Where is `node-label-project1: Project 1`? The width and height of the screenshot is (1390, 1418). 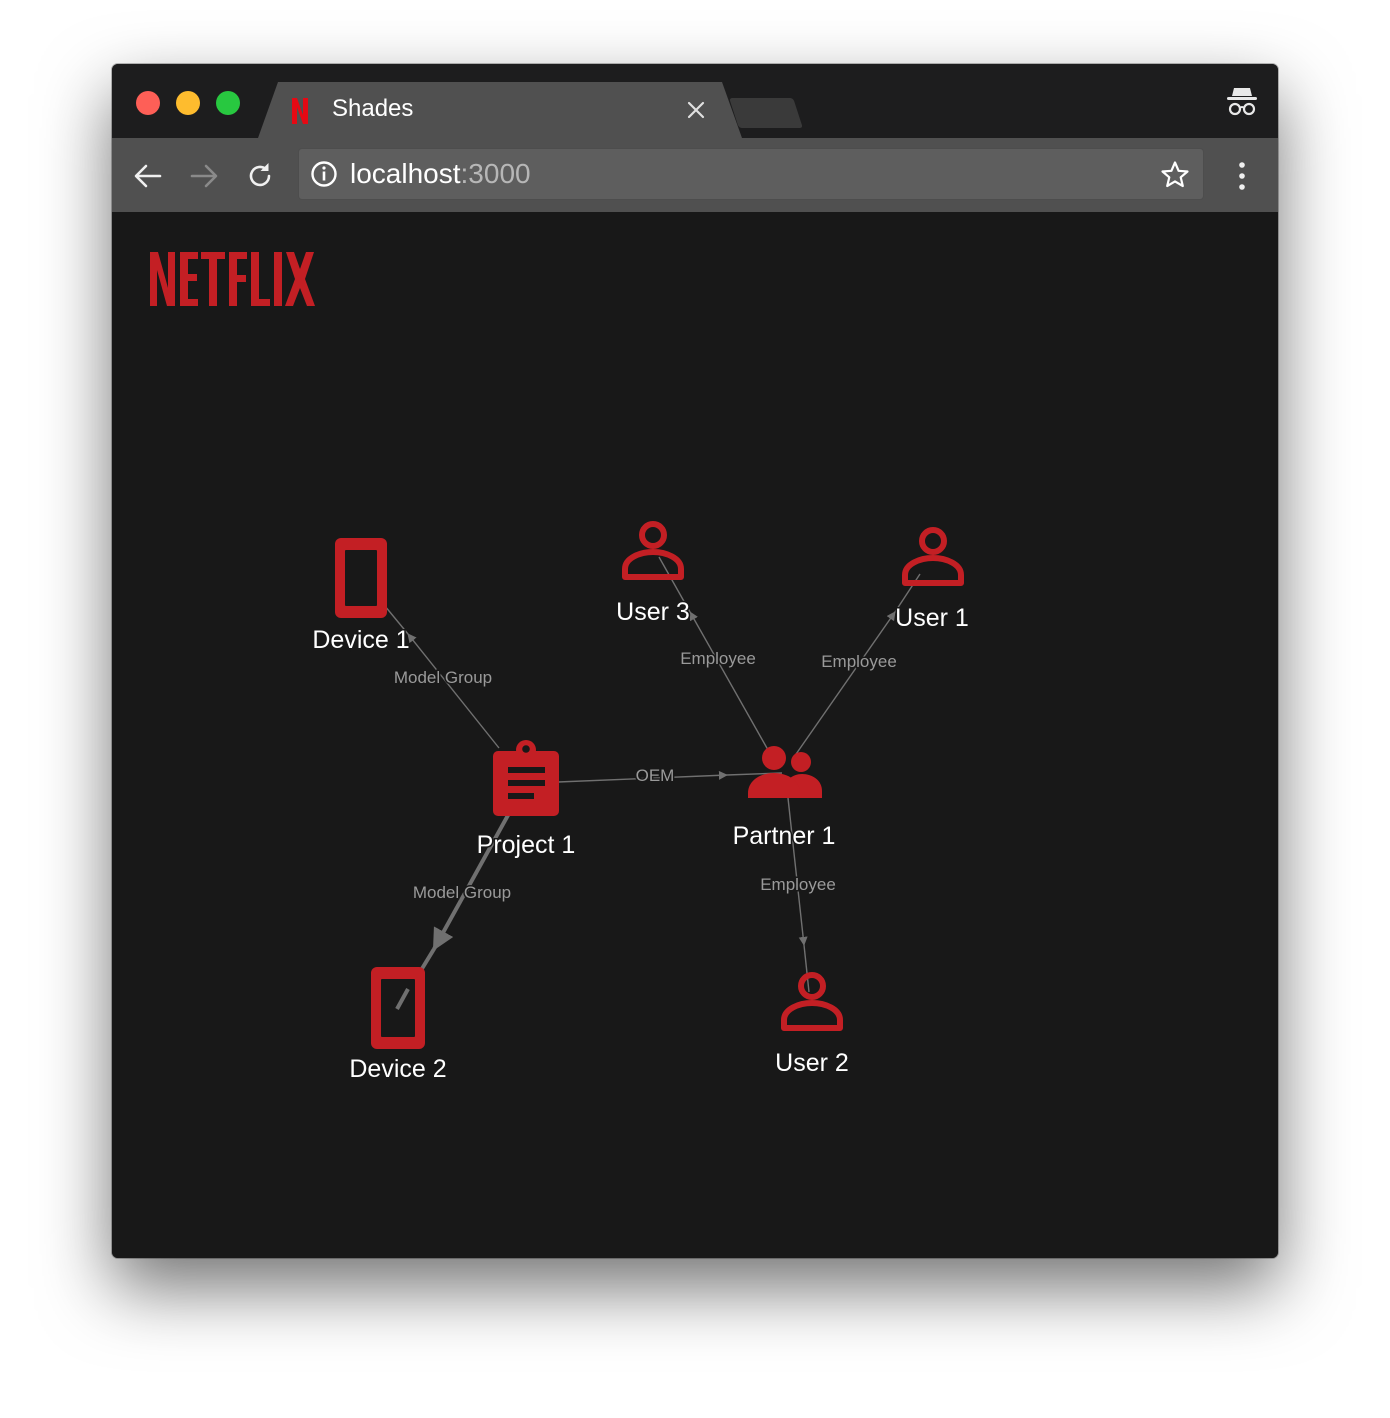 node-label-project1: Project 1 is located at coordinates (526, 845).